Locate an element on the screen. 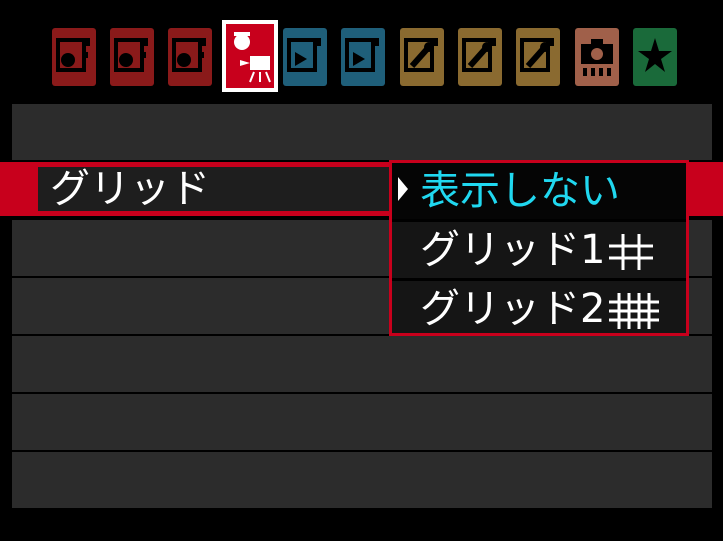 Image resolution: width=723 pixels, height=541 pixels. option-label: グリッド1 is located at coordinates (537, 250).